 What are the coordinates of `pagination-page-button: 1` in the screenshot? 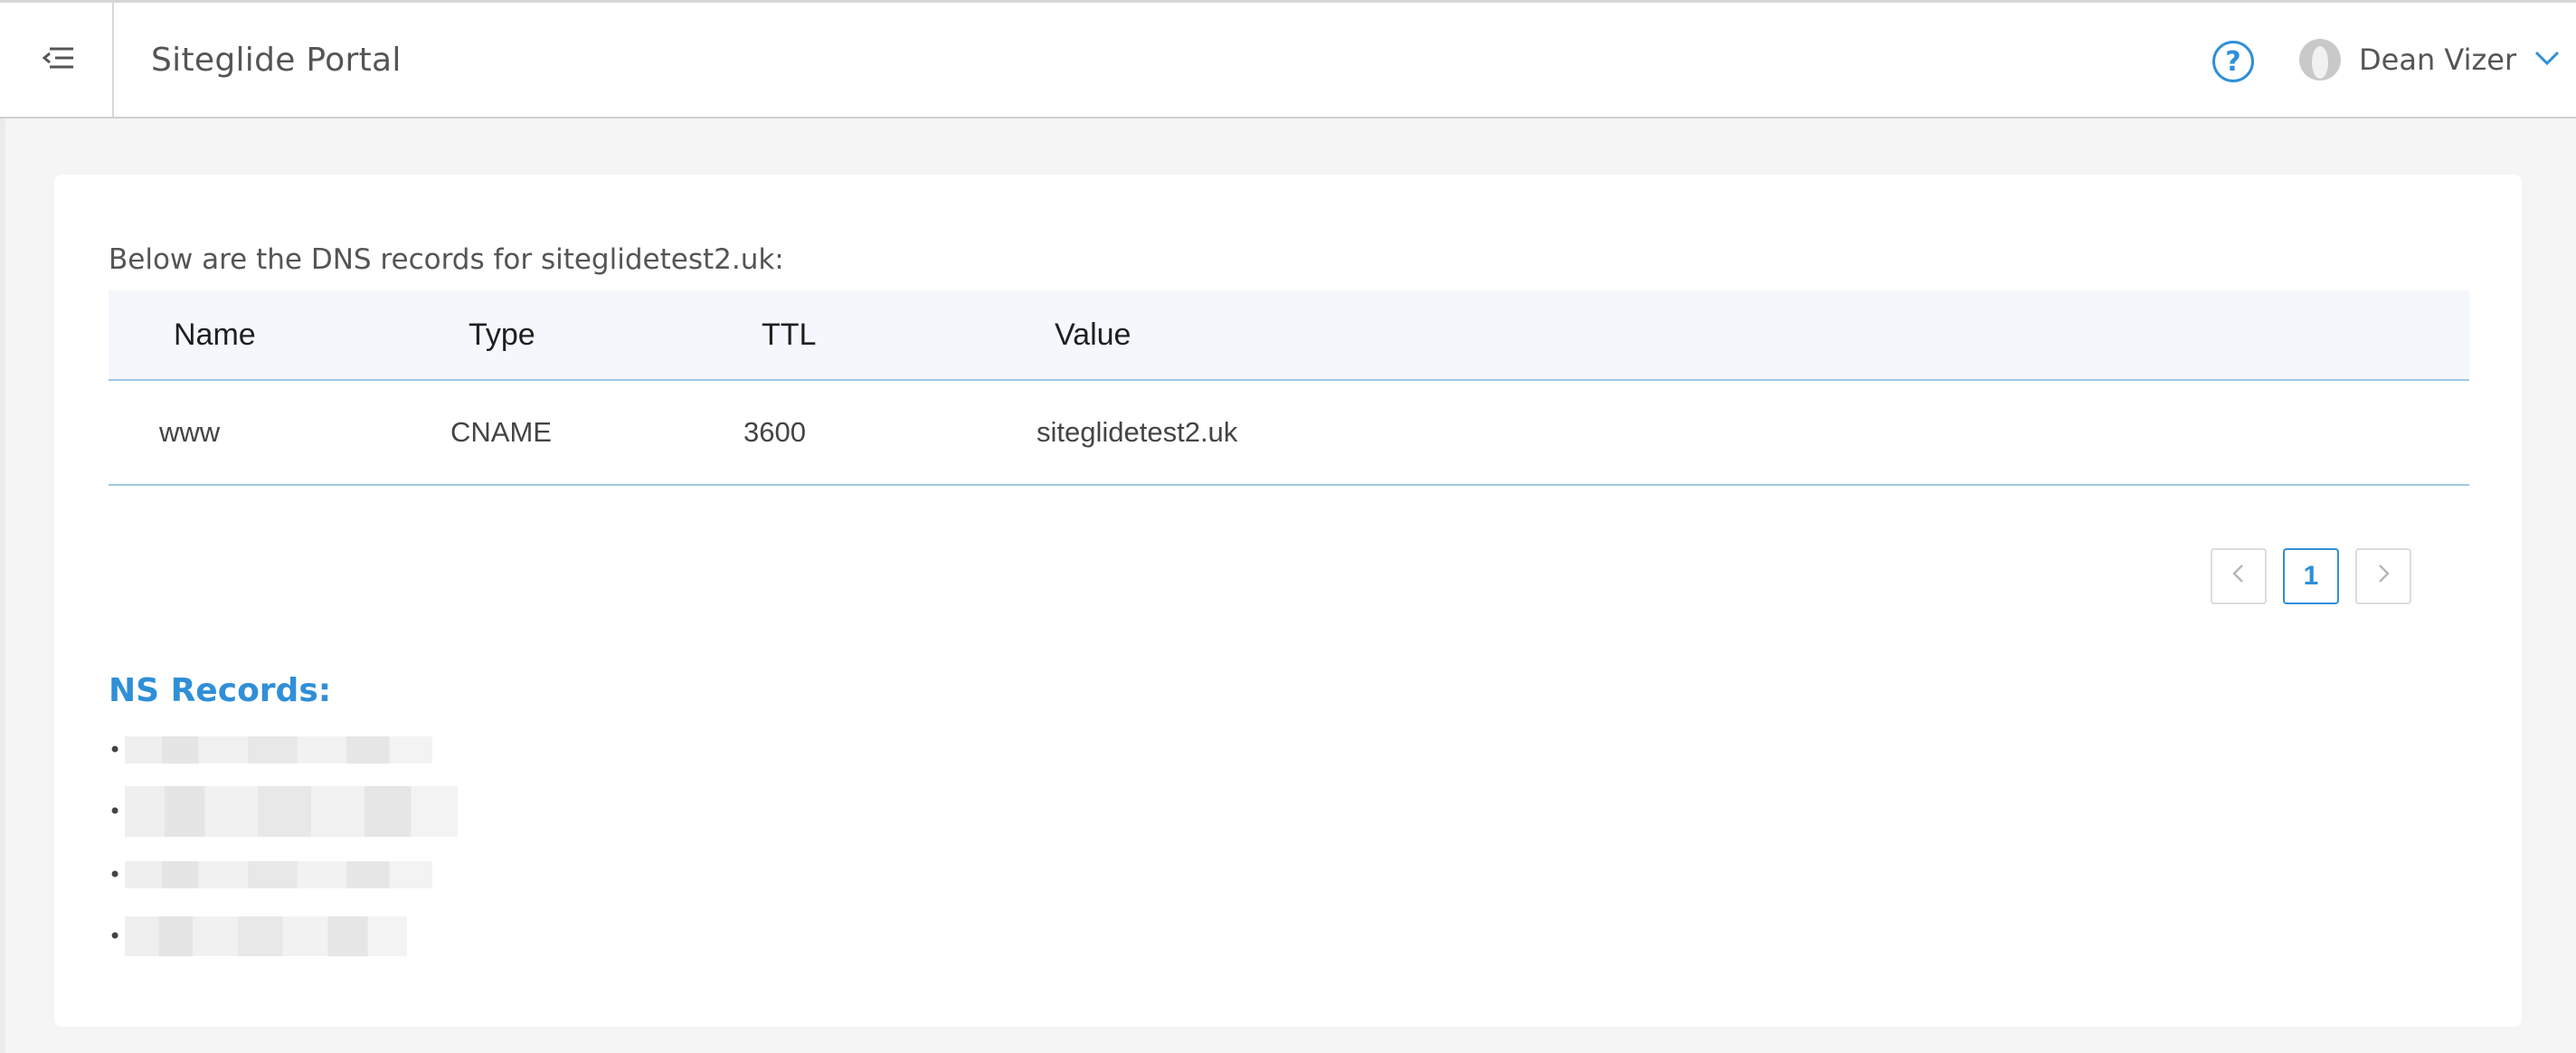 It's located at (2311, 576).